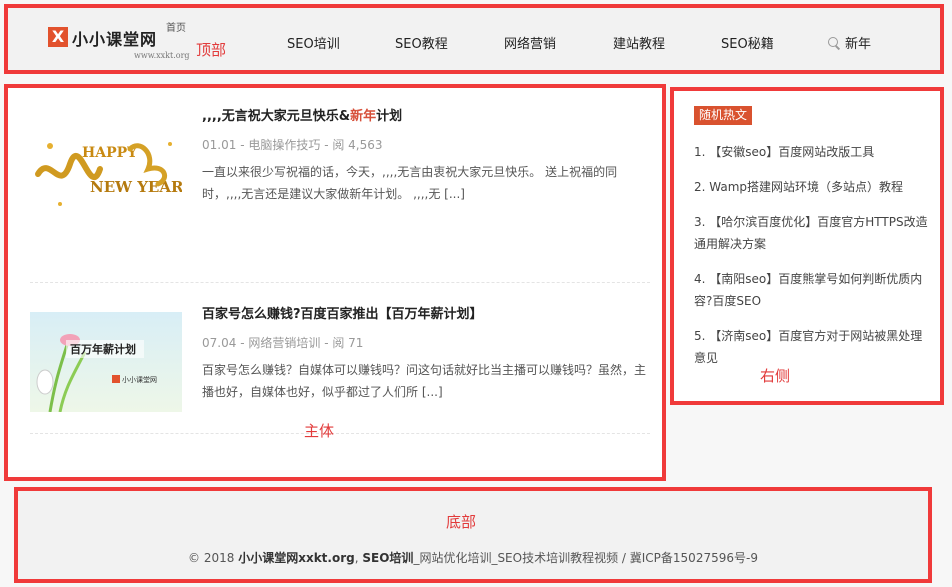 This screenshot has width=952, height=587. What do you see at coordinates (427, 315) in the screenshot?
I see `post-title: 百家号怎么赚钱?百度百家推出【百万年薪计划】` at bounding box center [427, 315].